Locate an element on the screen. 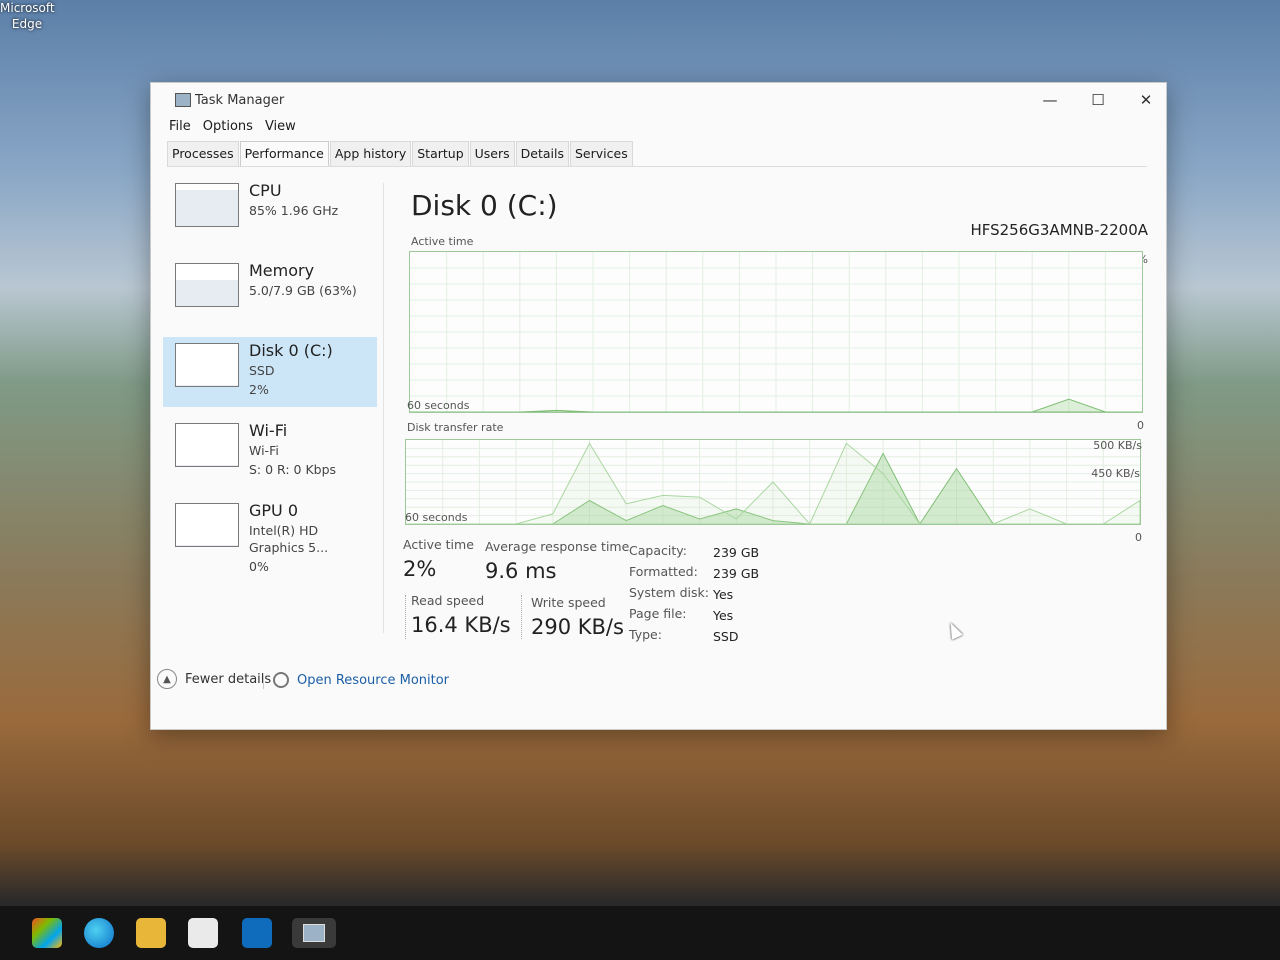  sidebar-divider is located at coordinates (383, 408).